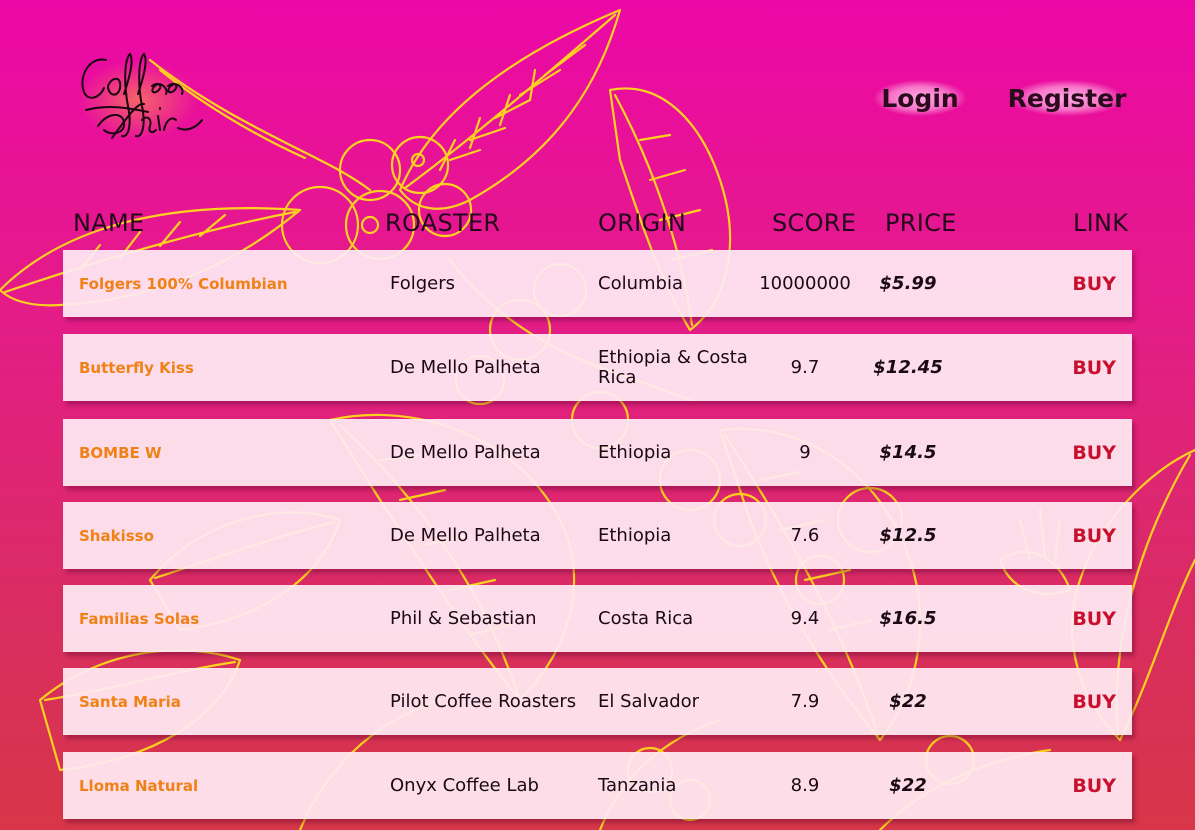  What do you see at coordinates (116, 535) in the screenshot?
I see `coffee-name: Shakisso` at bounding box center [116, 535].